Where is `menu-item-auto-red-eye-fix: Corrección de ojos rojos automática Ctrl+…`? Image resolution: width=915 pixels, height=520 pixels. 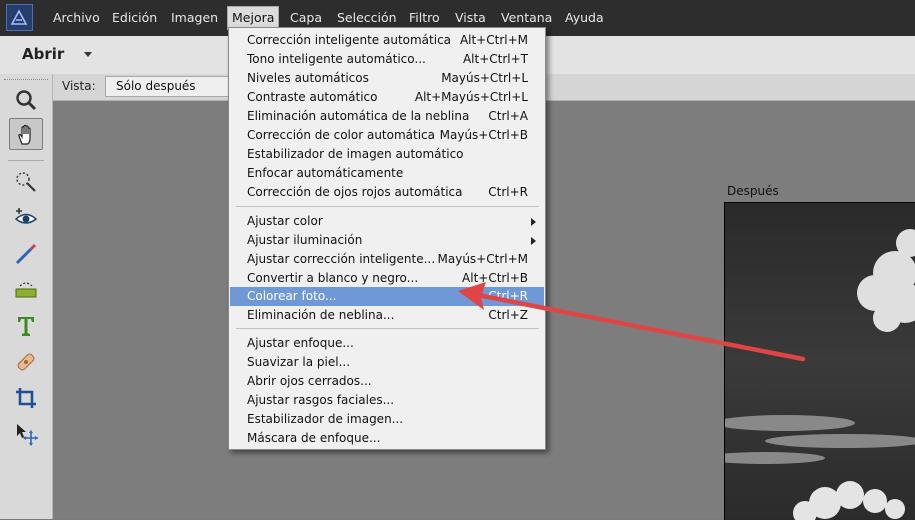 menu-item-auto-red-eye-fix: Corrección de ojos rojos automática Ctrl+… is located at coordinates (387, 192).